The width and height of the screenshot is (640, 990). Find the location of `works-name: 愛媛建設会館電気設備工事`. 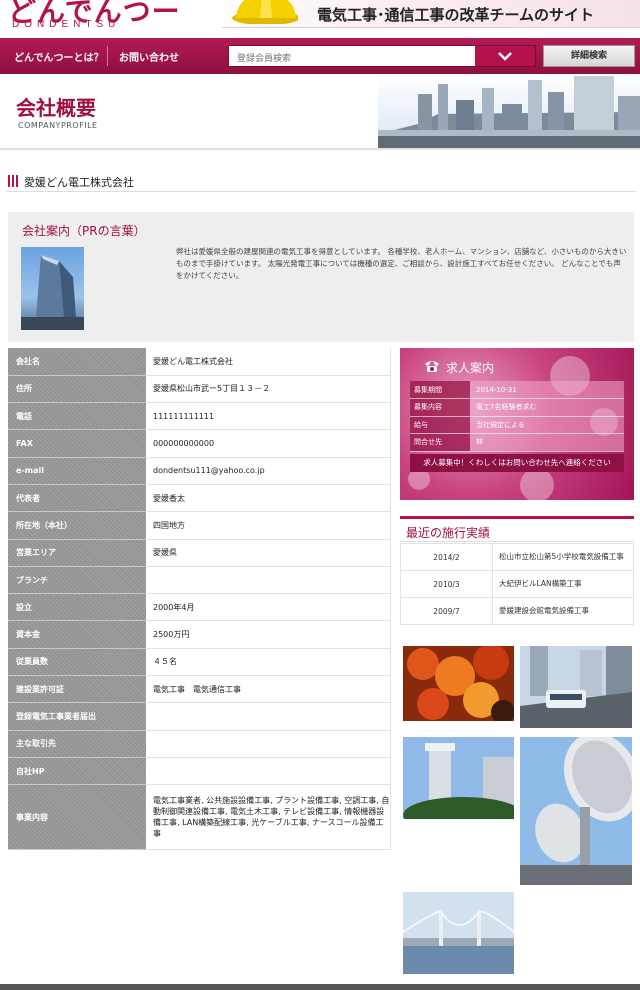

works-name: 愛媛建設会館電気設備工事 is located at coordinates (563, 611).